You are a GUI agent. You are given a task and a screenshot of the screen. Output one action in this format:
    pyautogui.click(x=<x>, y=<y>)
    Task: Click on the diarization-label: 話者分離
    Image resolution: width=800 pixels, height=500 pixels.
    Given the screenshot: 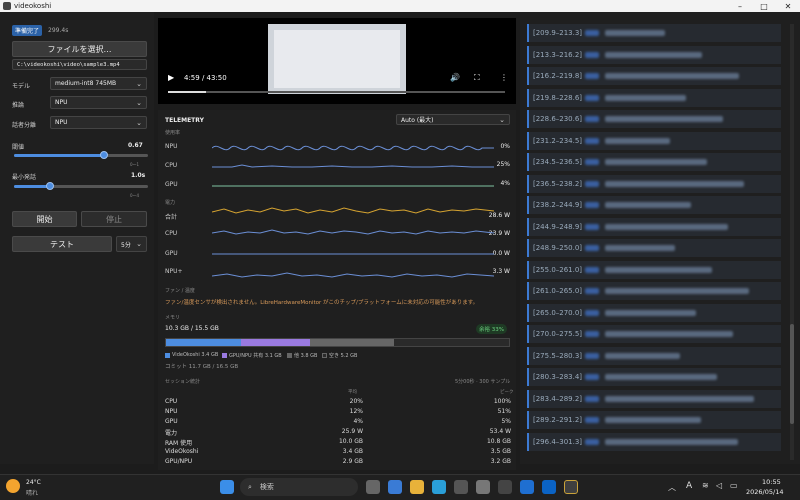 What is the action you would take?
    pyautogui.click(x=24, y=125)
    